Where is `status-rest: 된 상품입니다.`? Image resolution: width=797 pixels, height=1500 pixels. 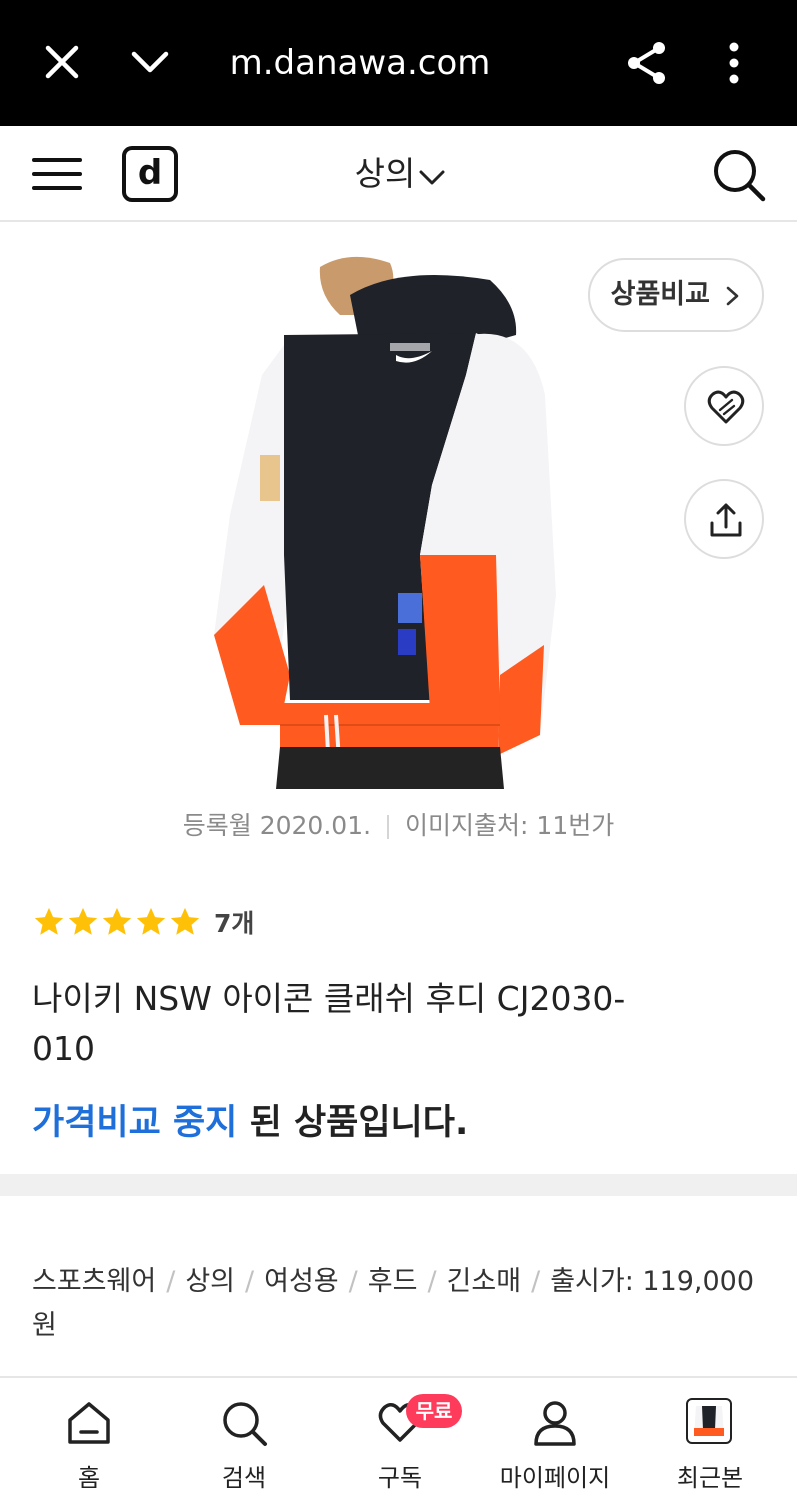
status-rest: 된 상품입니다. is located at coordinates (353, 1123).